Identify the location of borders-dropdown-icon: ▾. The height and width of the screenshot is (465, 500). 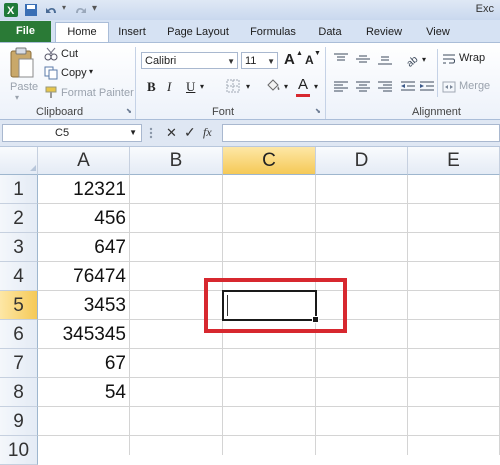
(248, 86).